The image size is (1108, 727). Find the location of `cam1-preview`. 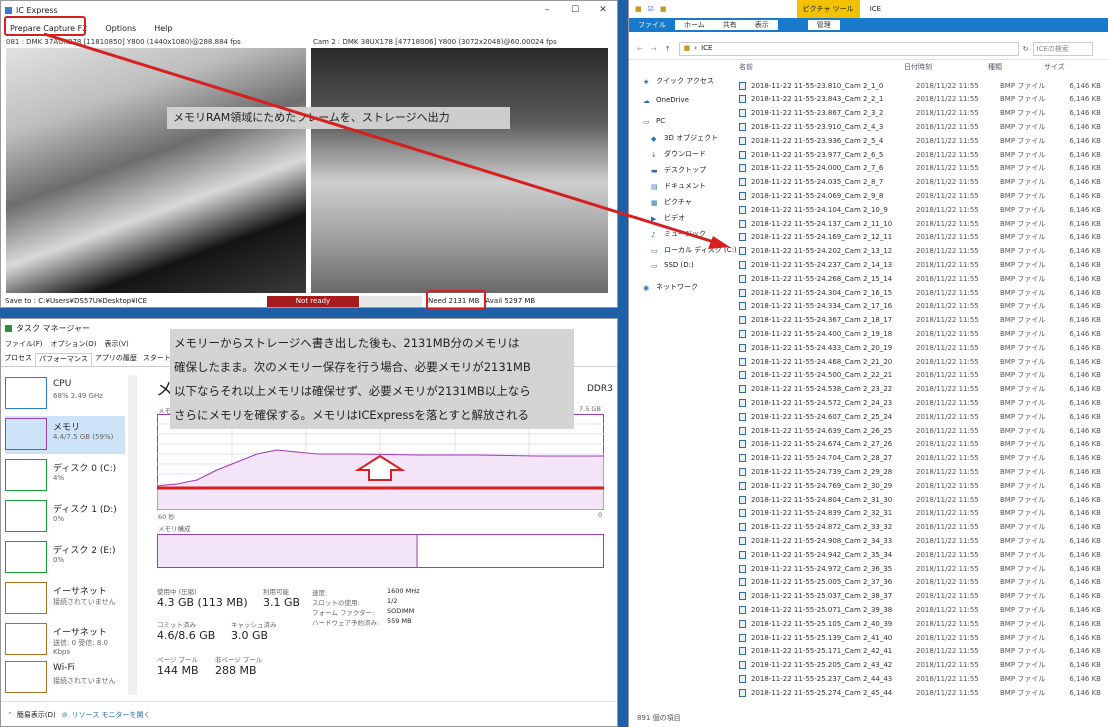

cam1-preview is located at coordinates (156, 170).